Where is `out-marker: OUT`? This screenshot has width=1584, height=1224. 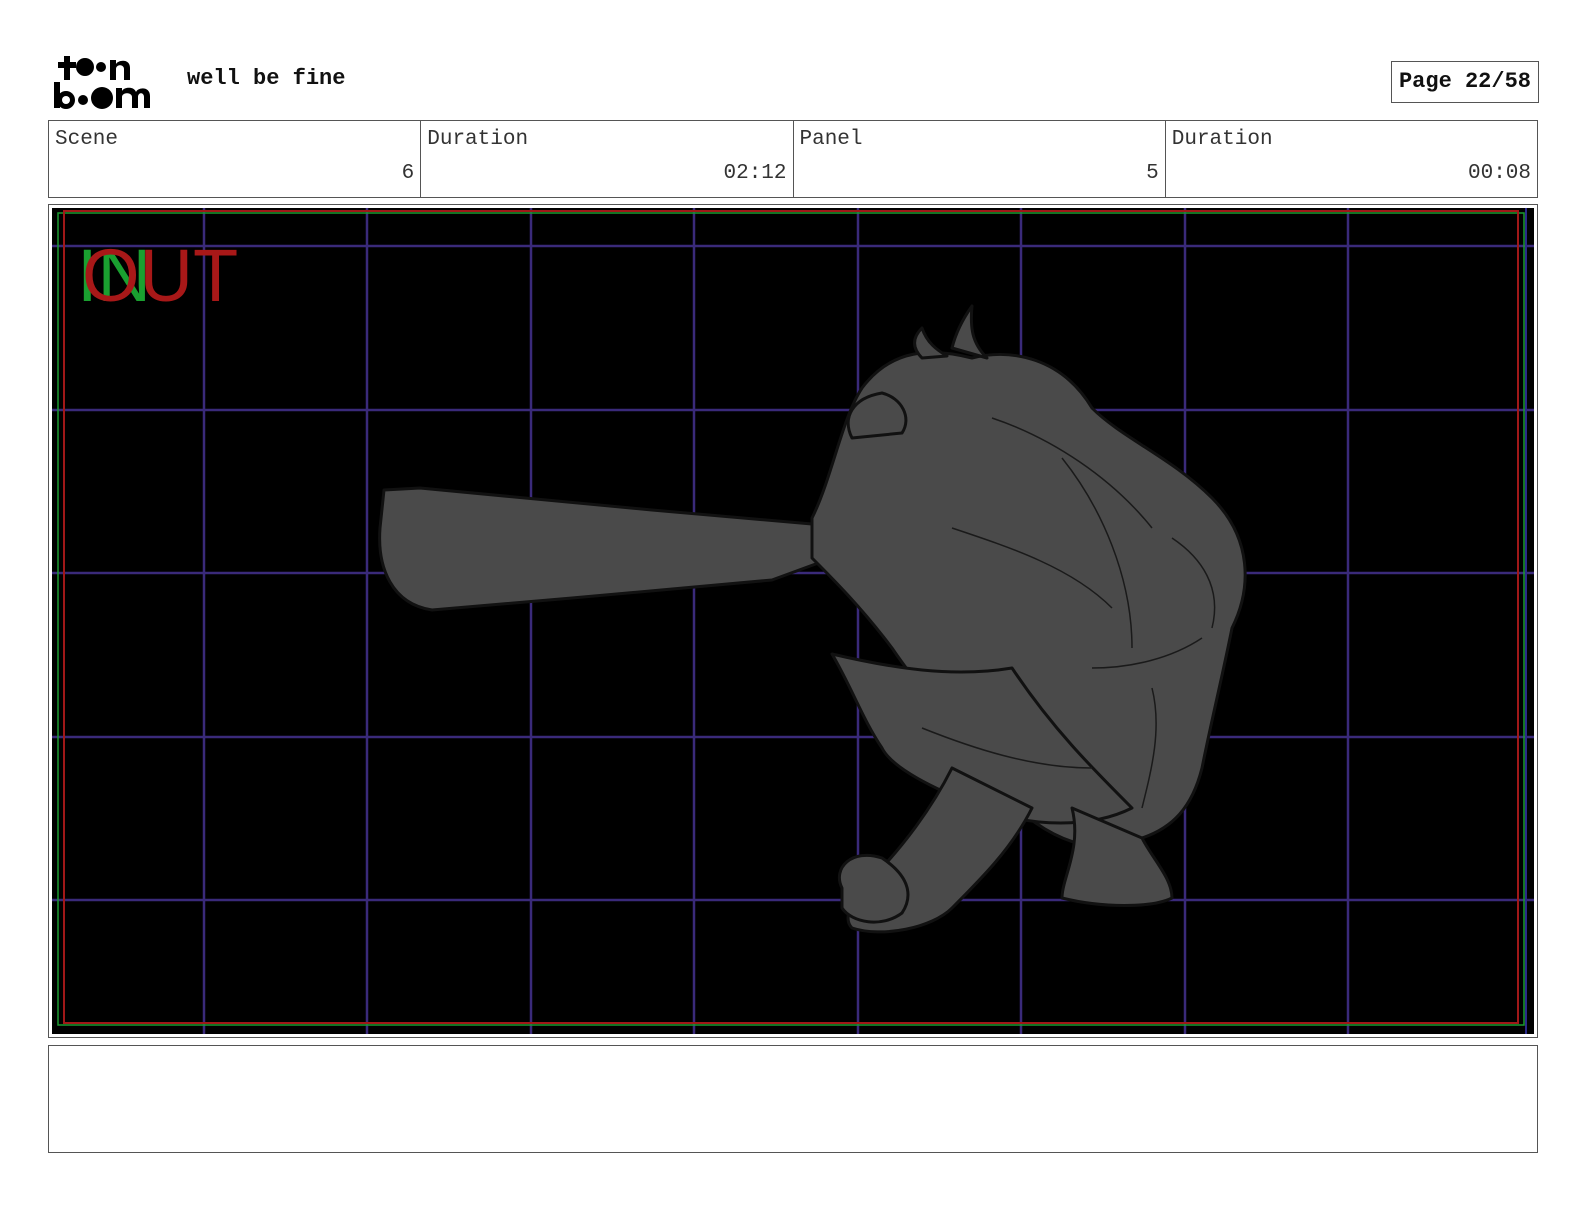
out-marker: OUT is located at coordinates (160, 275).